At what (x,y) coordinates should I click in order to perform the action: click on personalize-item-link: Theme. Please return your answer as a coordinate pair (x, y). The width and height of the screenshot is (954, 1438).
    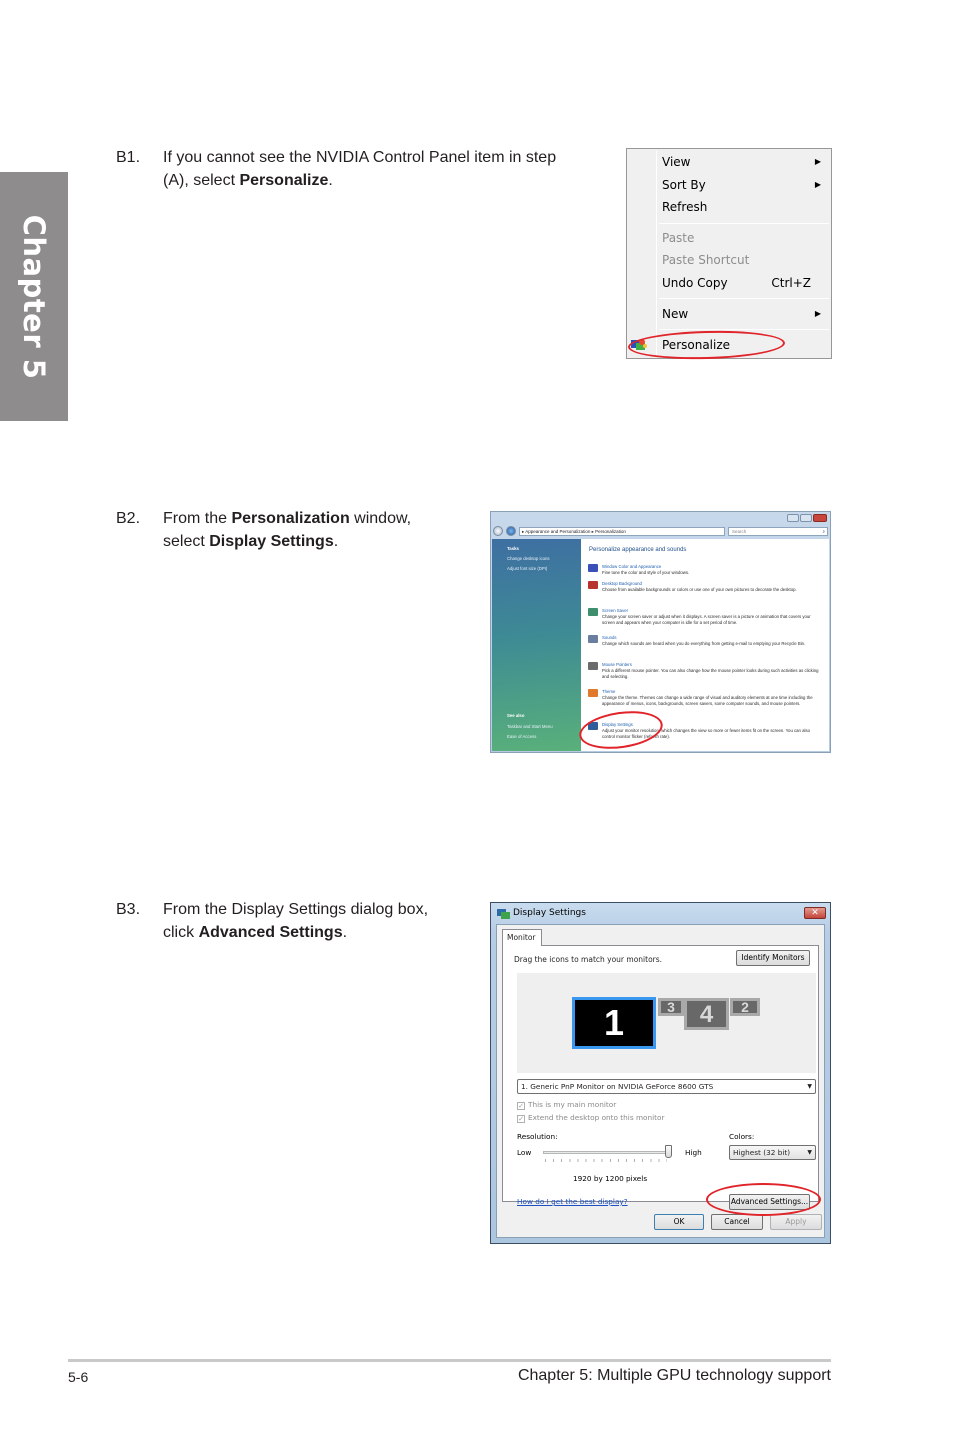
    Looking at the image, I should click on (608, 691).